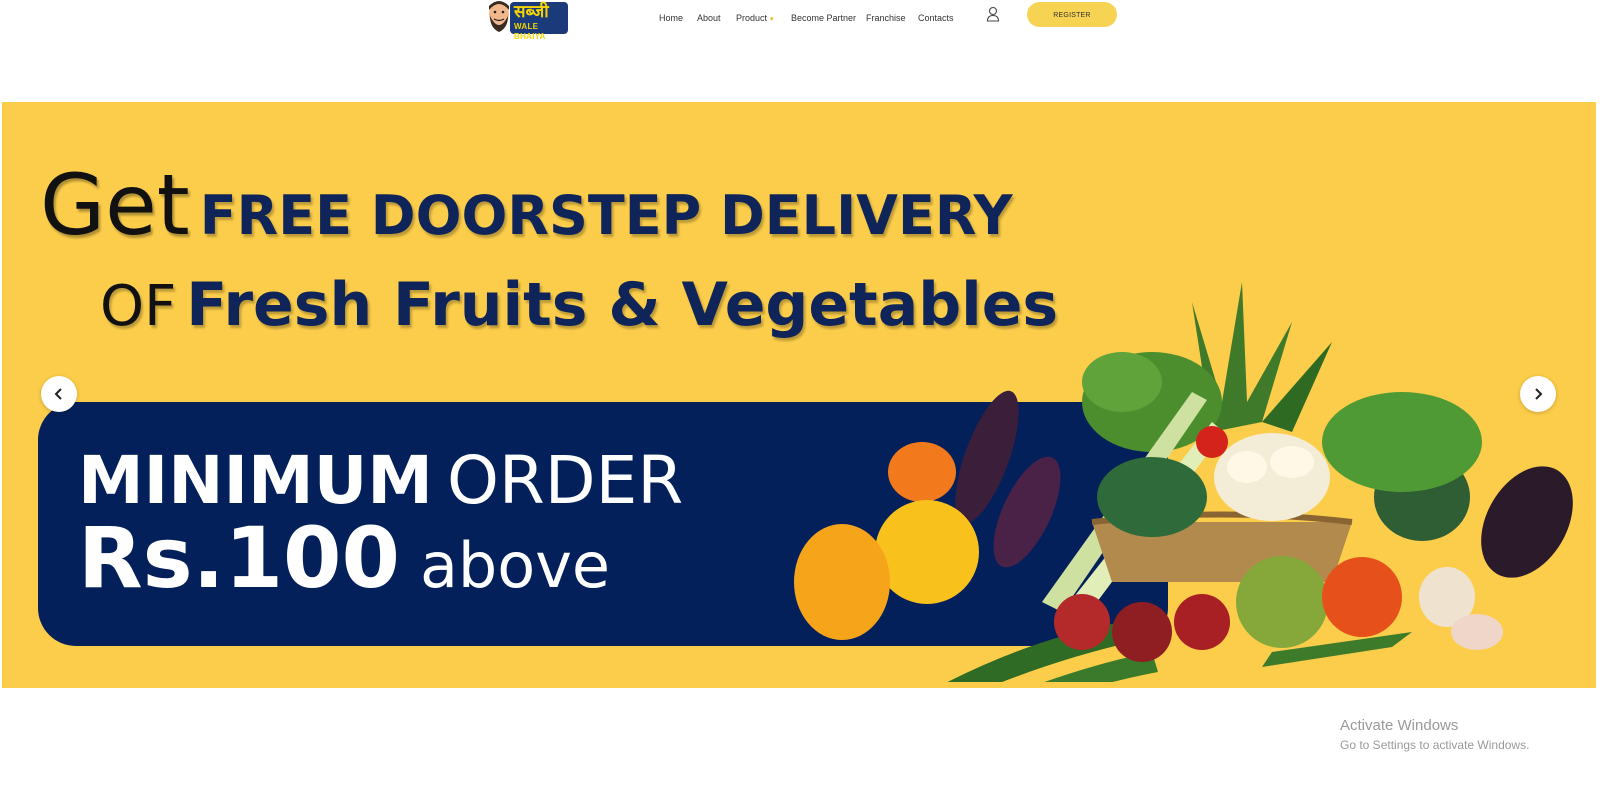  I want to click on register-button: REGISTER, so click(1072, 14).